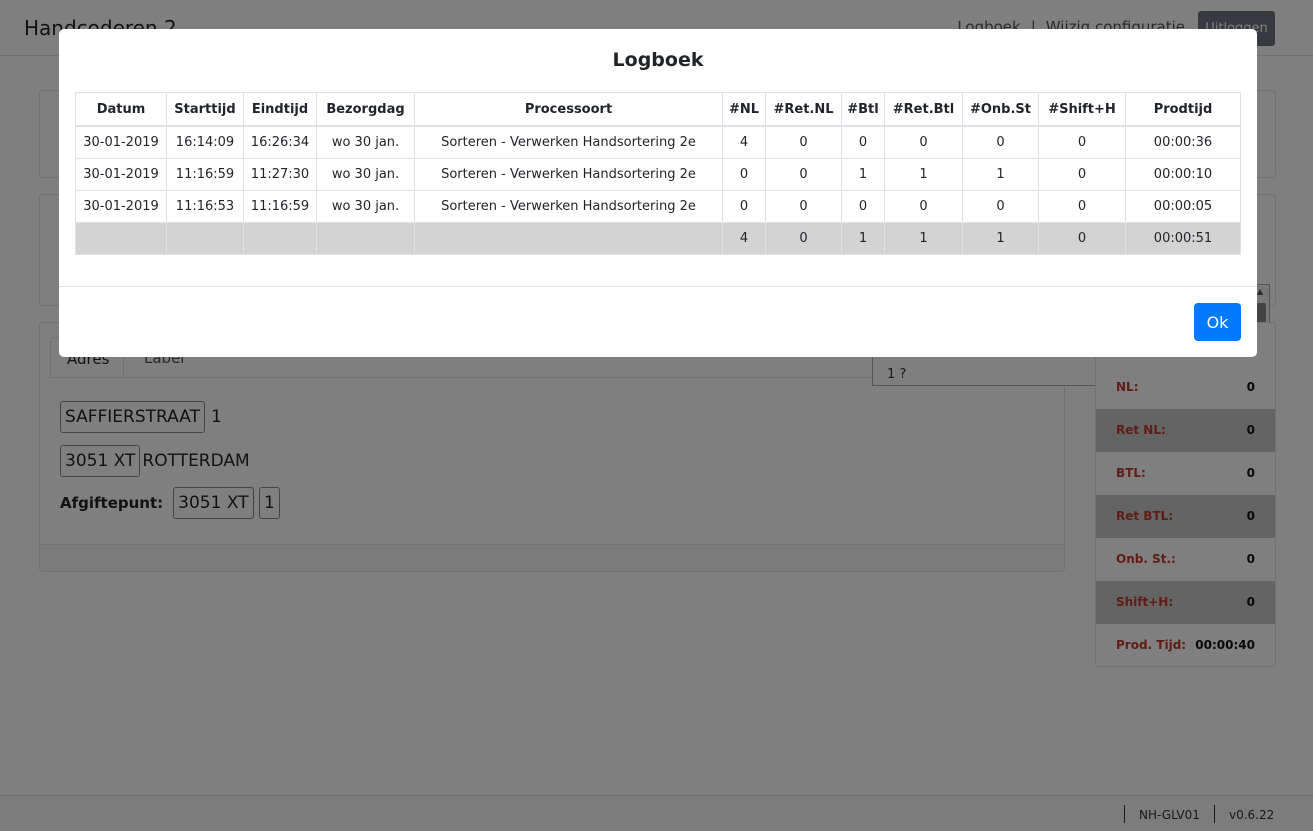  Describe the element at coordinates (280, 174) in the screenshot. I see `table-cell: 11:27:30` at that location.